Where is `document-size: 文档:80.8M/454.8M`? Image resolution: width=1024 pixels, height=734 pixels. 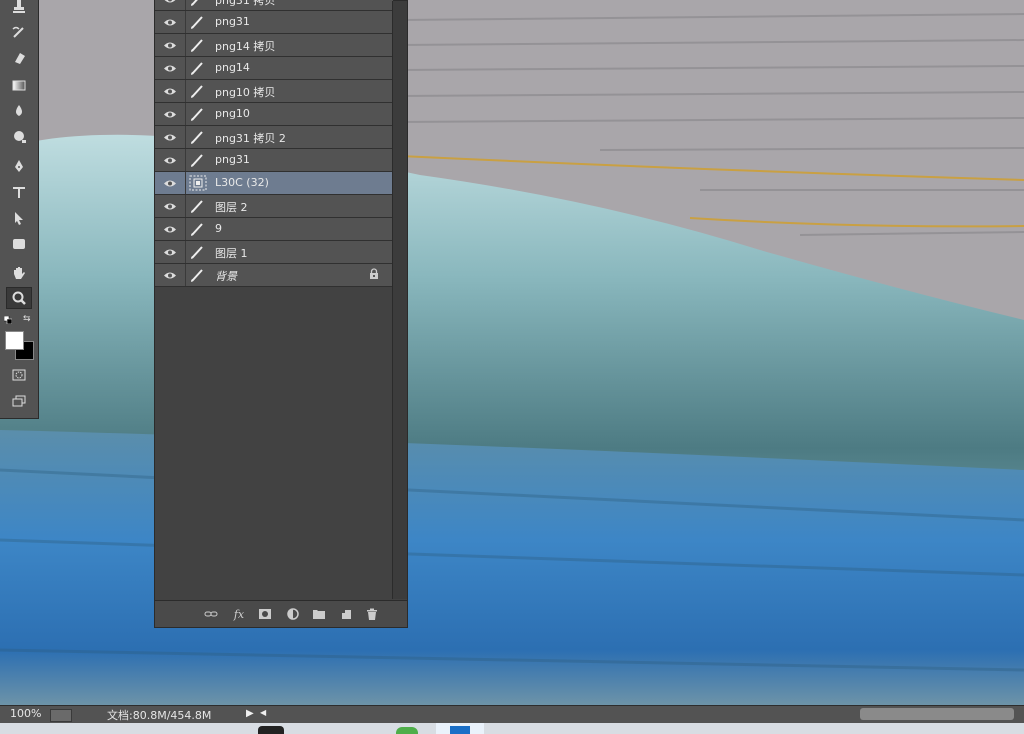 document-size: 文档:80.8M/454.8M is located at coordinates (159, 715).